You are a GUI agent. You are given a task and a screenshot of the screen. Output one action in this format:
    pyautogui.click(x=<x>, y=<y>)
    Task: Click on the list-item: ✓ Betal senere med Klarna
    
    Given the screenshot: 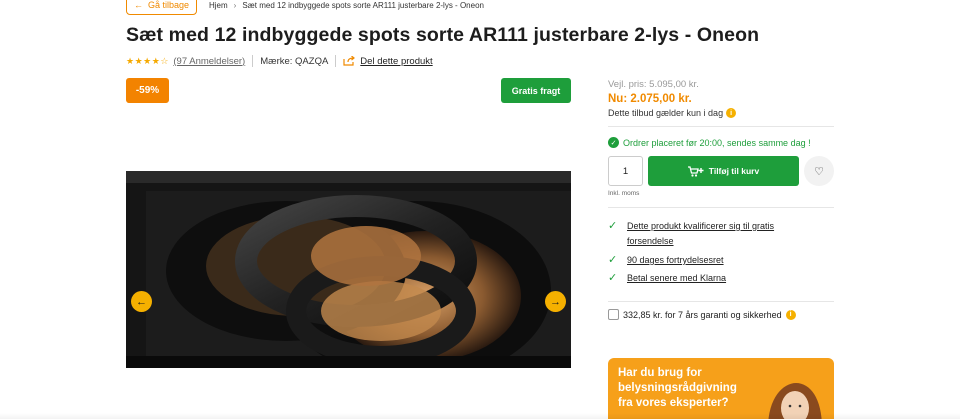 What is the action you would take?
    pyautogui.click(x=667, y=278)
    